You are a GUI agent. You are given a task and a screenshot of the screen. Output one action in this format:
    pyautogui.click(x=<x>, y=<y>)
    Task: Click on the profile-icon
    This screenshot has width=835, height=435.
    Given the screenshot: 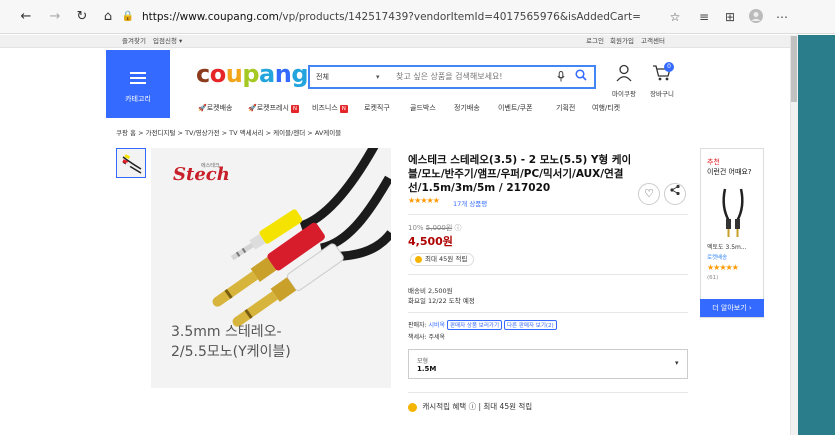 What is the action you would take?
    pyautogui.click(x=756, y=17)
    